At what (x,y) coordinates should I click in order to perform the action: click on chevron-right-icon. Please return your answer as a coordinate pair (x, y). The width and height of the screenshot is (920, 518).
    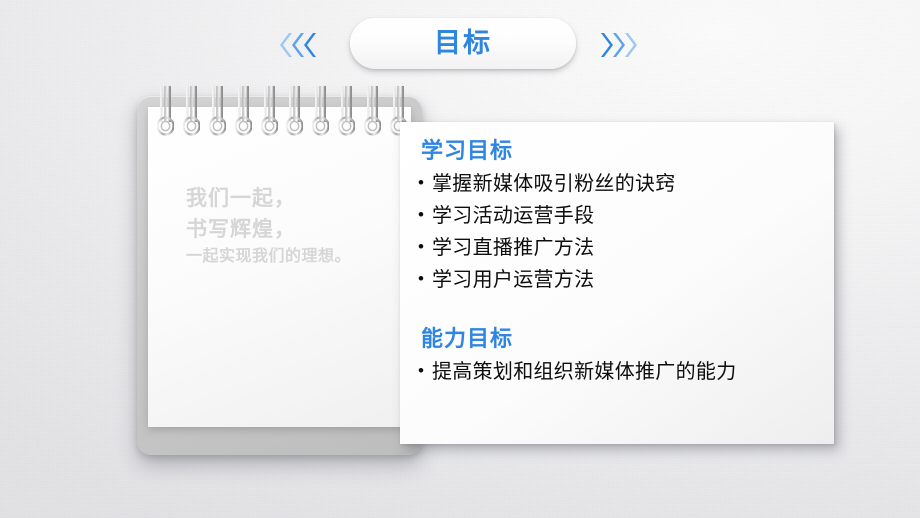
    Looking at the image, I should click on (630, 45).